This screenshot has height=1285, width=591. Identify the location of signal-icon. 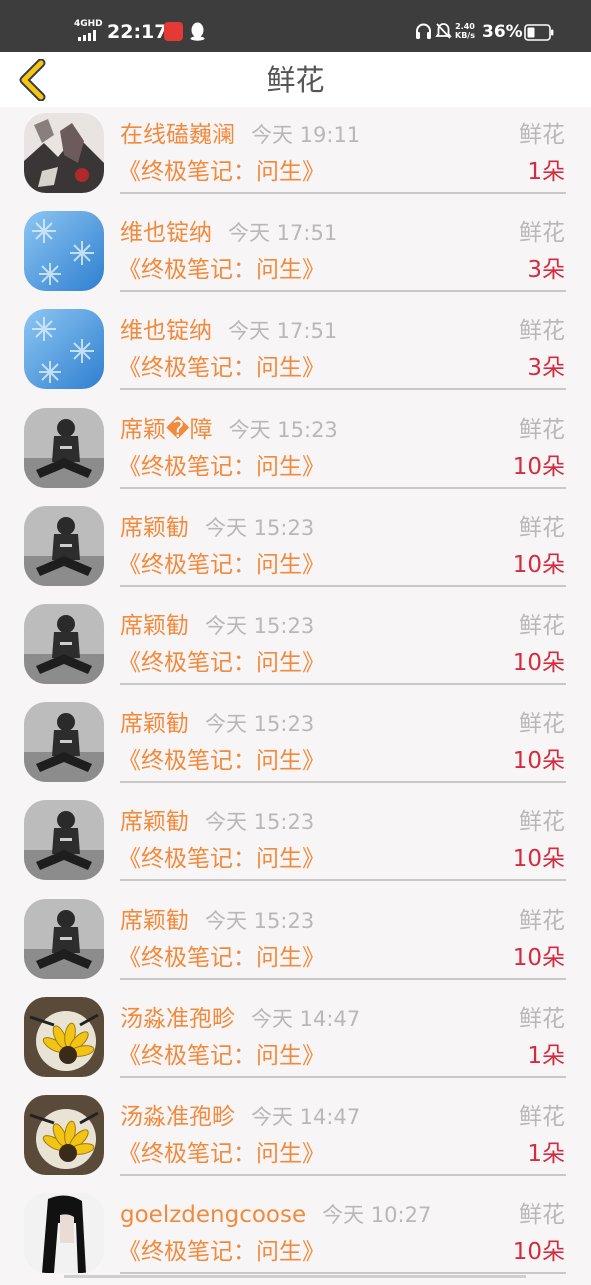
(87, 35).